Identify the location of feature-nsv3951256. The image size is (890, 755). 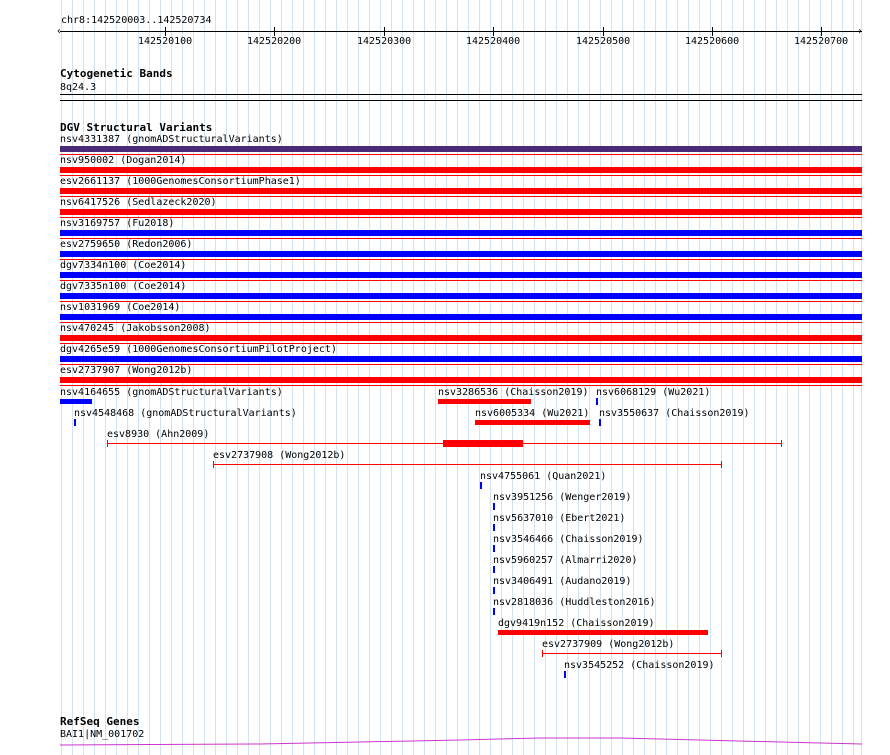
(494, 506).